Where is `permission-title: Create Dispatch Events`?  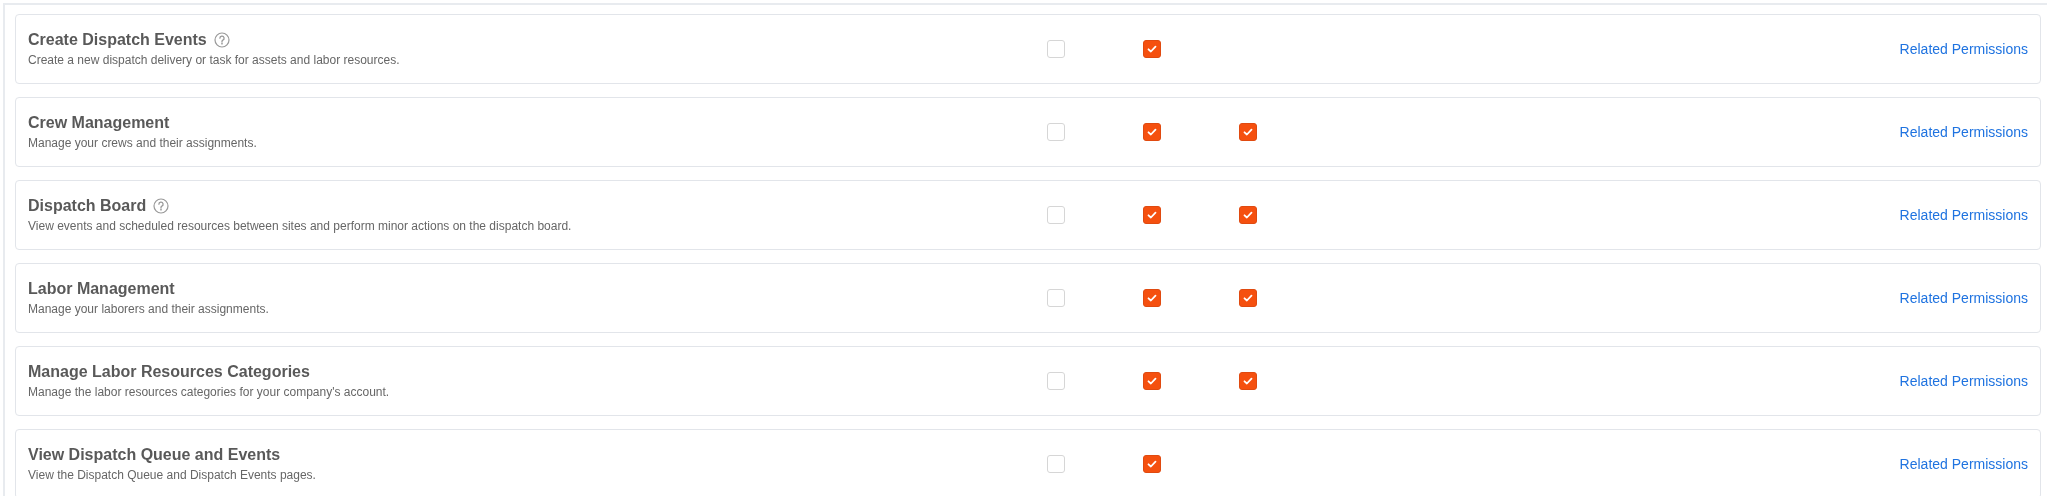 permission-title: Create Dispatch Events is located at coordinates (117, 40).